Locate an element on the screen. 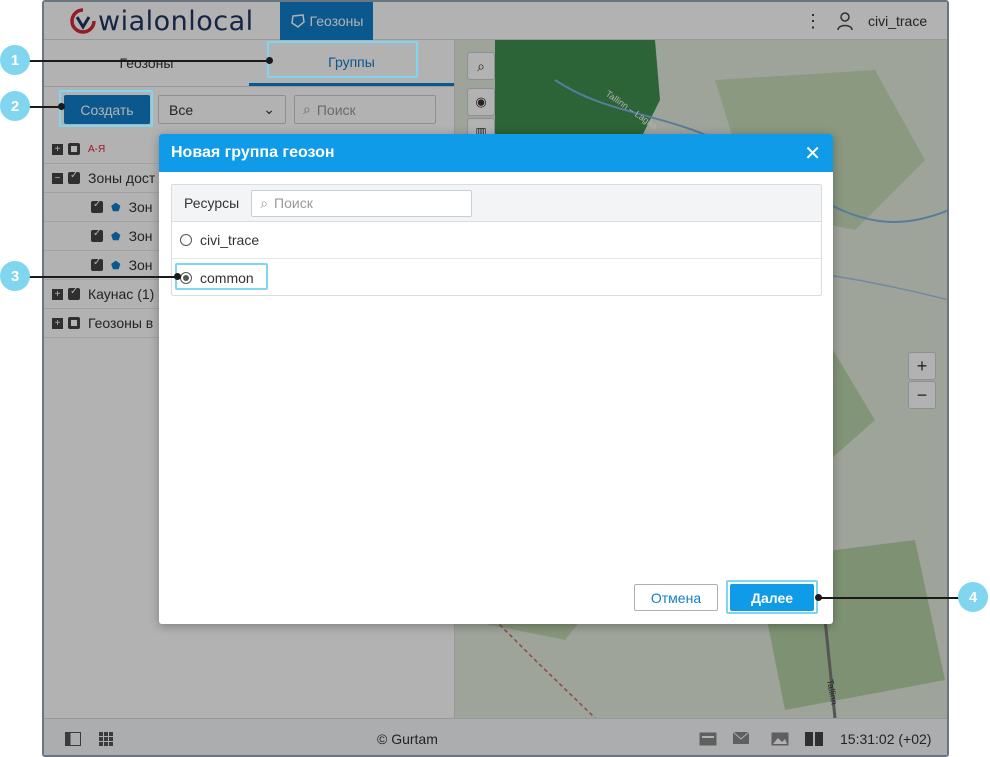 This screenshot has height=757, width=990. resource-search-input: ⌕ Поиск is located at coordinates (362, 203).